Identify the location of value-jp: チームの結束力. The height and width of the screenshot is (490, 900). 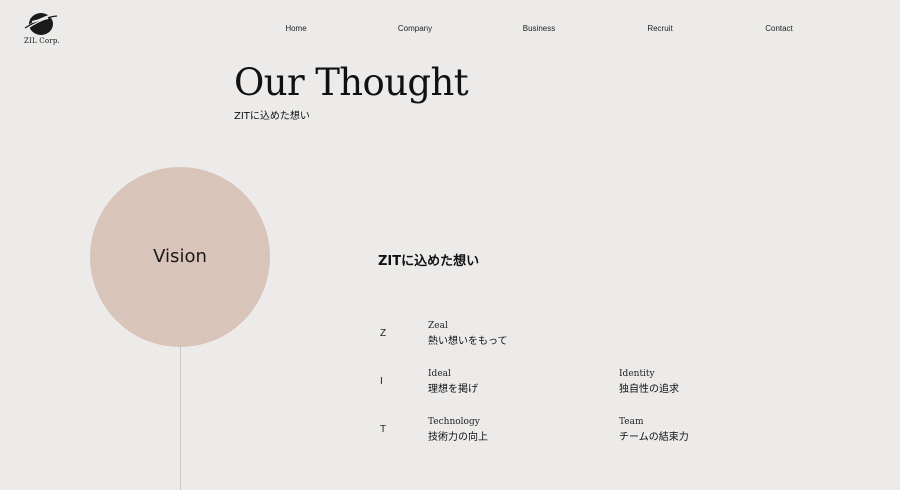
(654, 437).